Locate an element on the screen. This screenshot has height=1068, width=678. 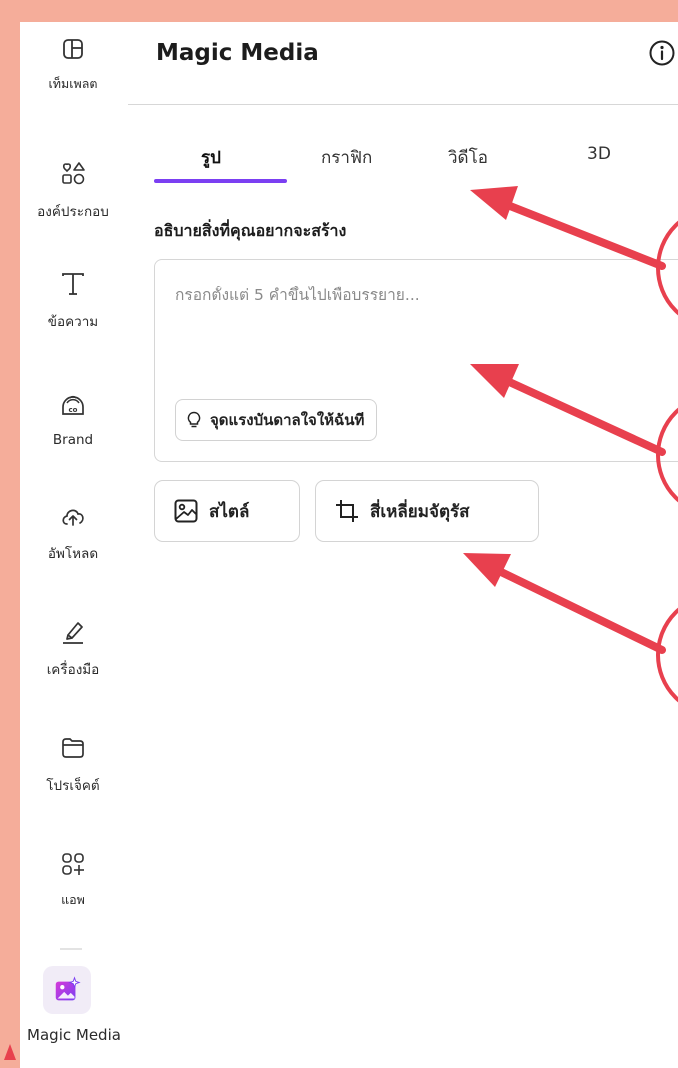
info-icon is located at coordinates (662, 53).